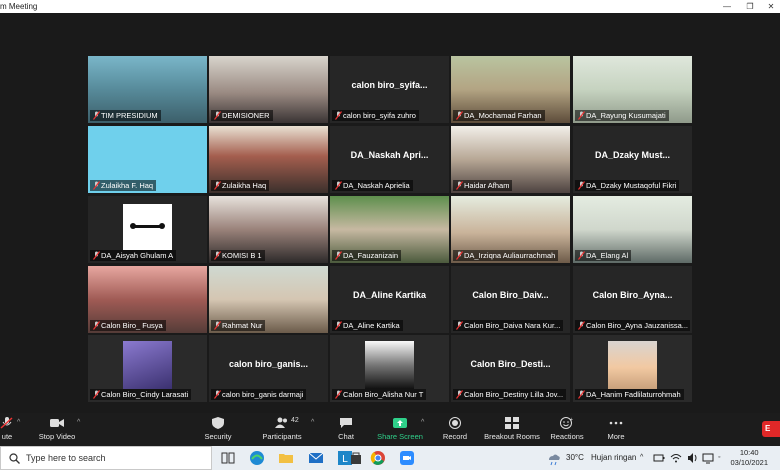 The height and width of the screenshot is (470, 780). Describe the element at coordinates (632, 229) in the screenshot. I see `participant-tile: DA_Elang Al` at that location.